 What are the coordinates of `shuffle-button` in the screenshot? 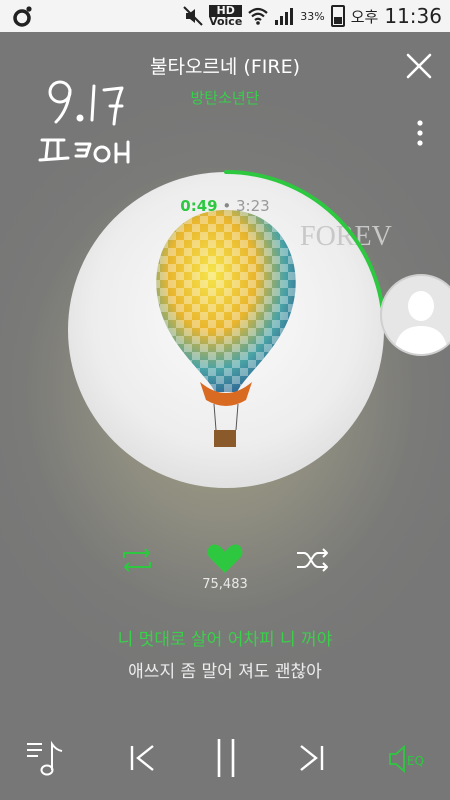 It's located at (313, 560).